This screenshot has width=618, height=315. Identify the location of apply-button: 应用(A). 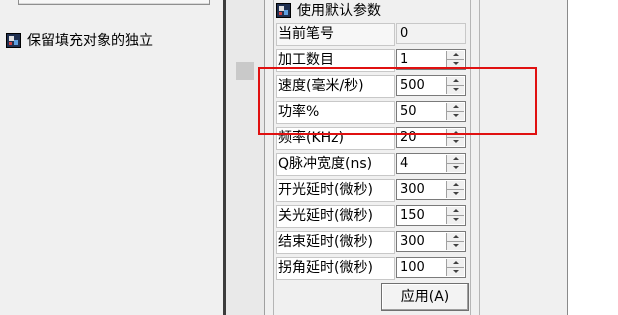
(425, 297).